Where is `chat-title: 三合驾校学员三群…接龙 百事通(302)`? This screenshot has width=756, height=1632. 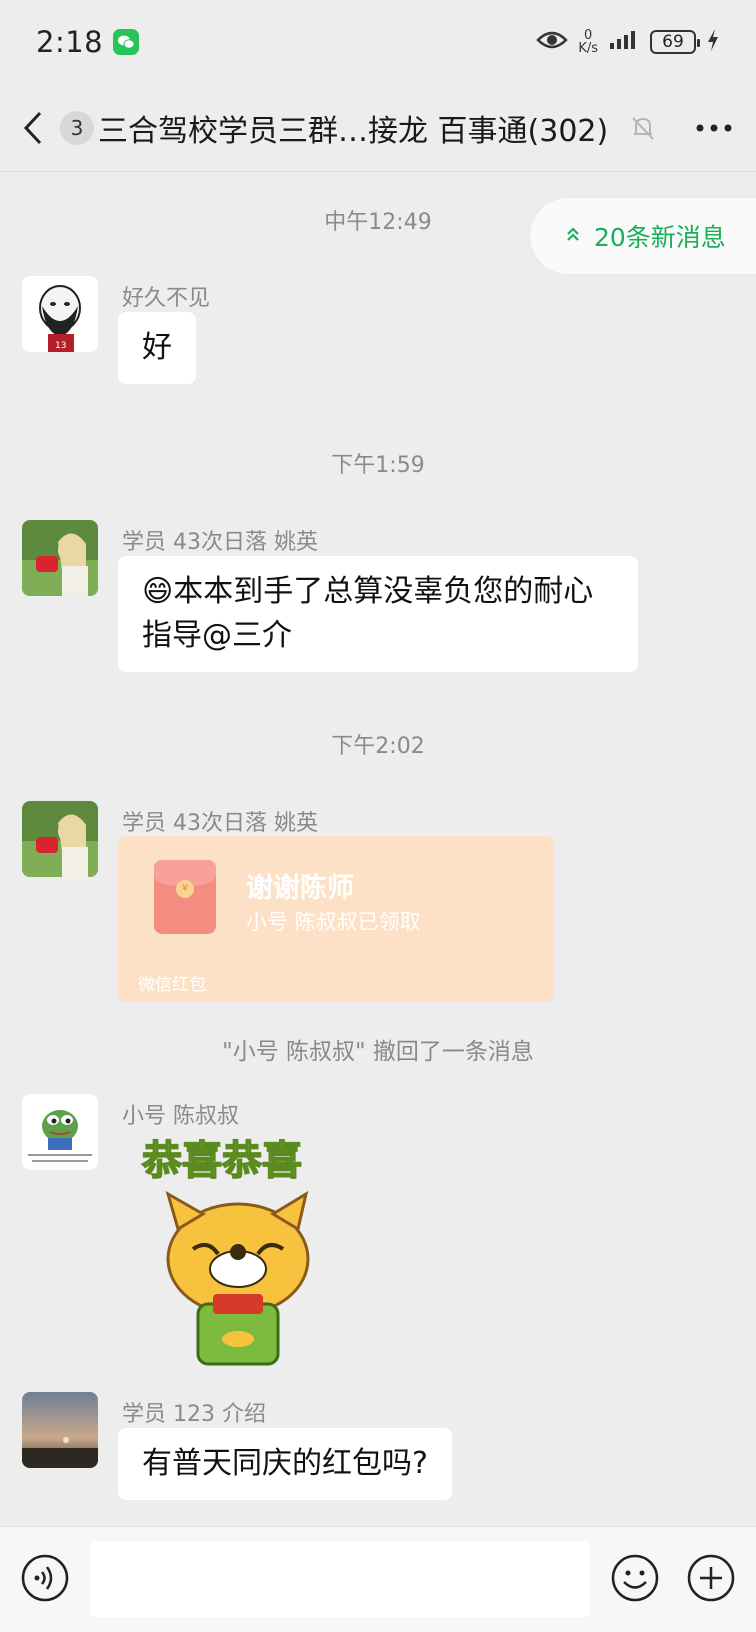
chat-title: 三合驾校学员三群…接龙 百事通(302) is located at coordinates (353, 131).